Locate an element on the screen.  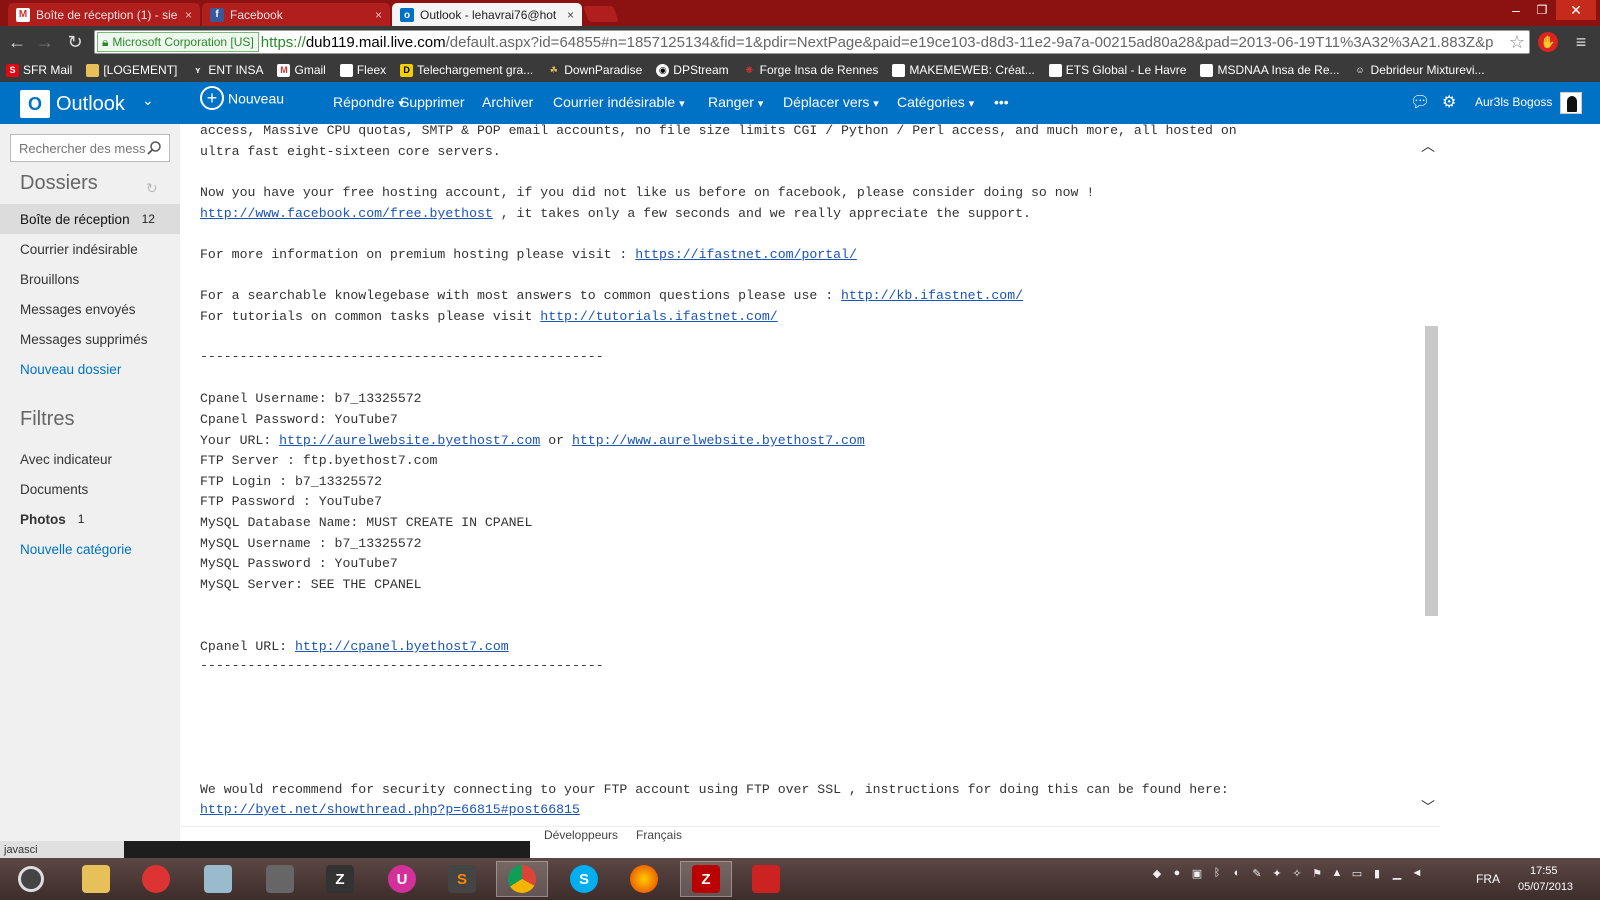
facebook-link: http://www.facebook.com/free.byethost is located at coordinates (346, 213).